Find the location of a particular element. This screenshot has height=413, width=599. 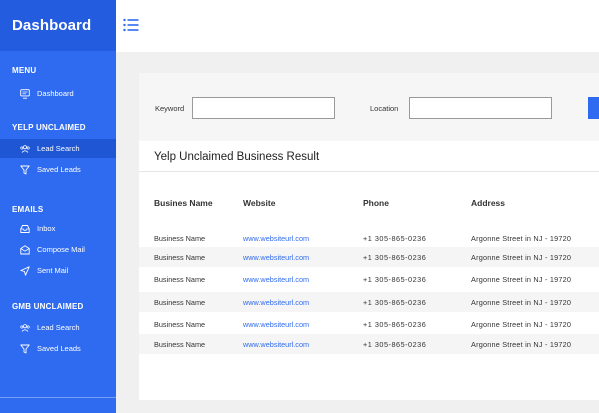

monitor-icon is located at coordinates (25, 93).